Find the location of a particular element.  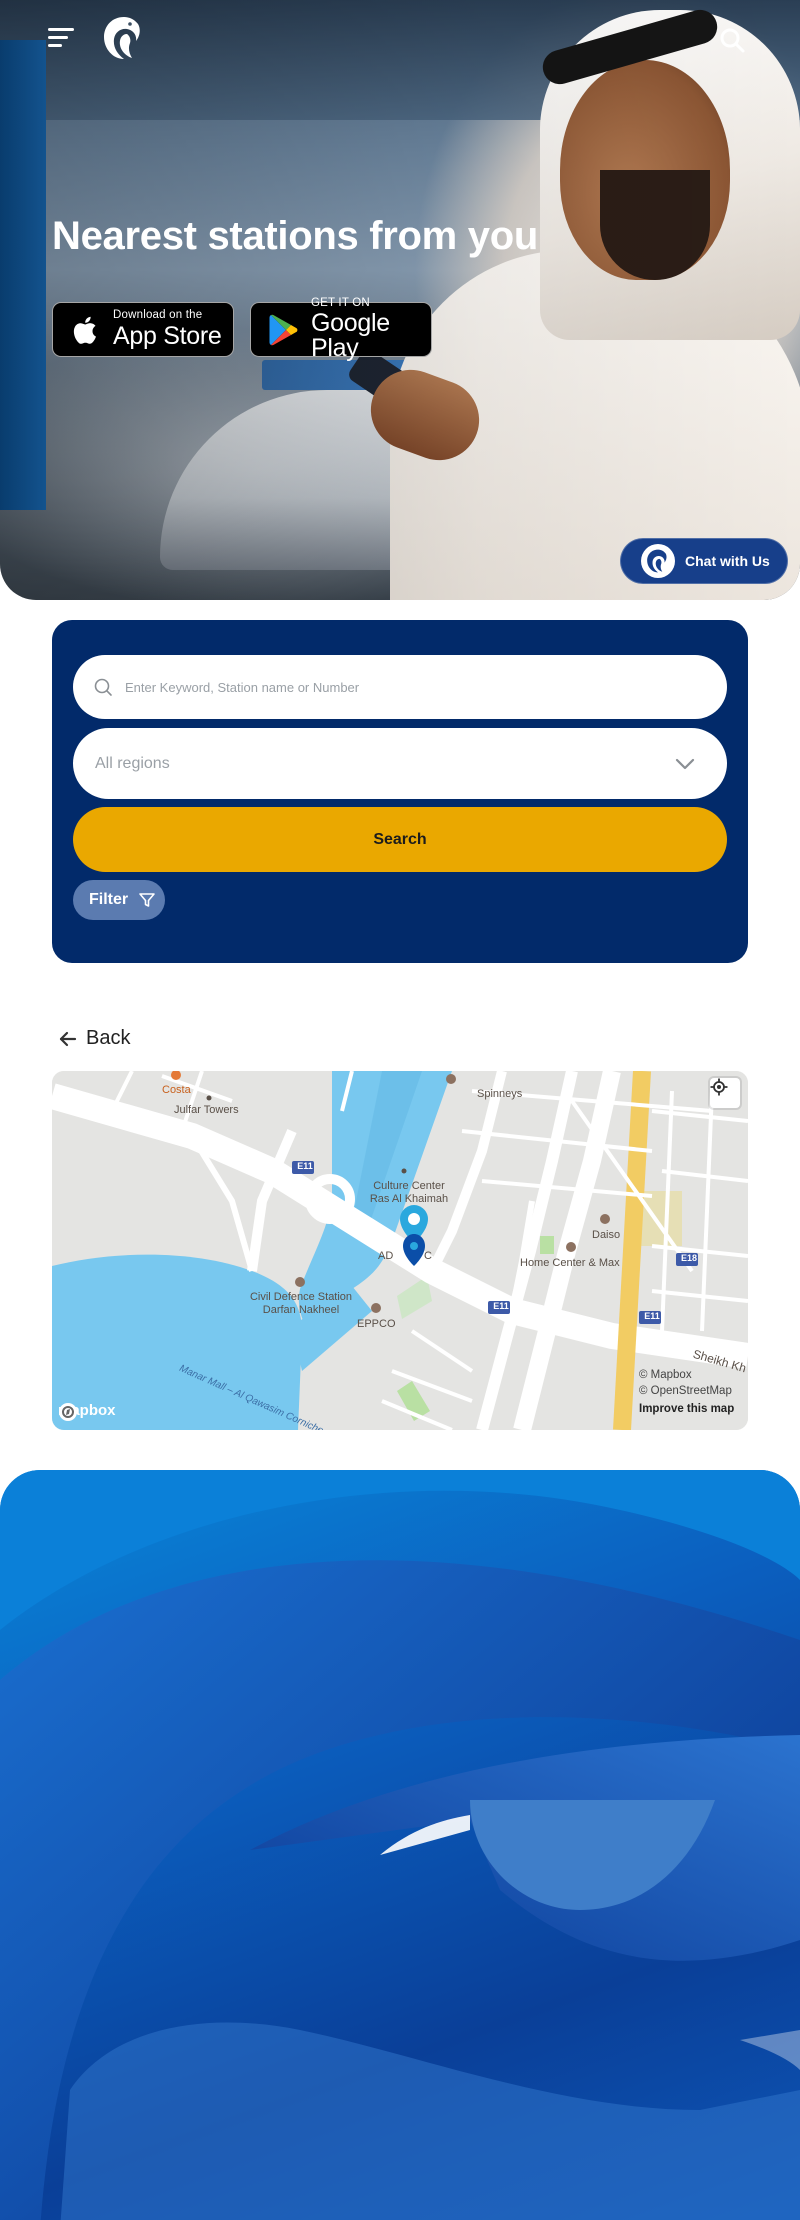

attribution-osm: © OpenStreetMap is located at coordinates (685, 1391).